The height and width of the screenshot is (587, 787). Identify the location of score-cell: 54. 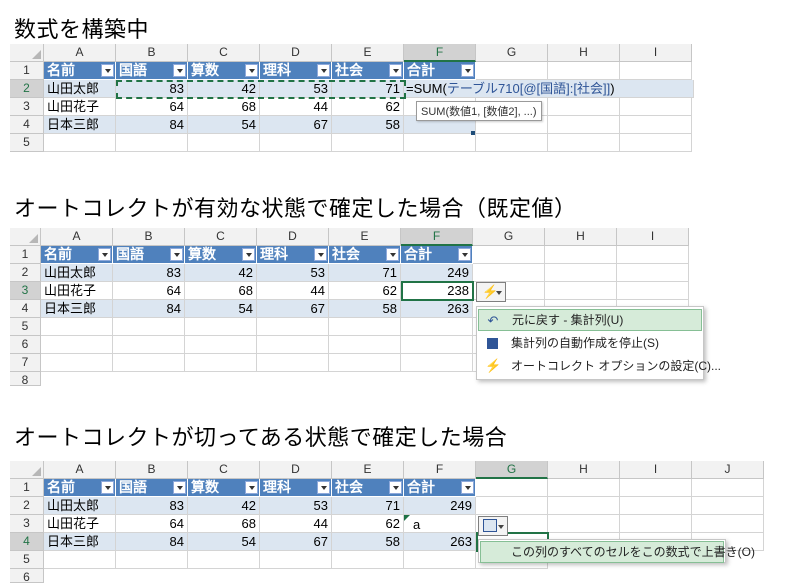
(224, 125).